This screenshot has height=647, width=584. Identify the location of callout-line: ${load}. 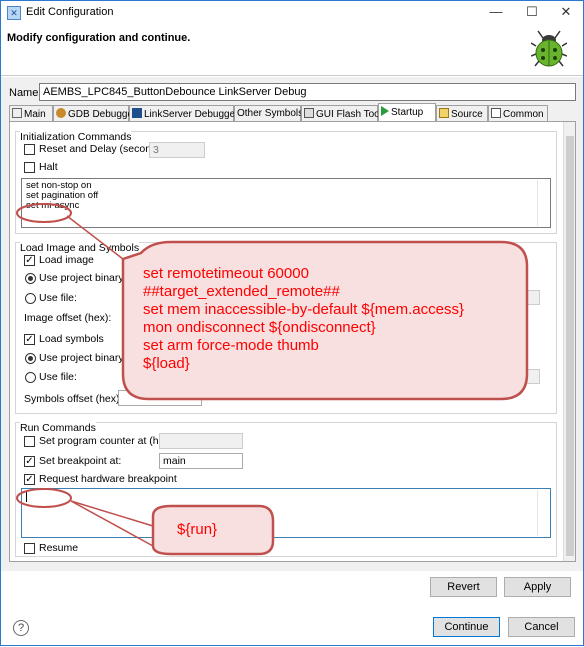
(166, 363).